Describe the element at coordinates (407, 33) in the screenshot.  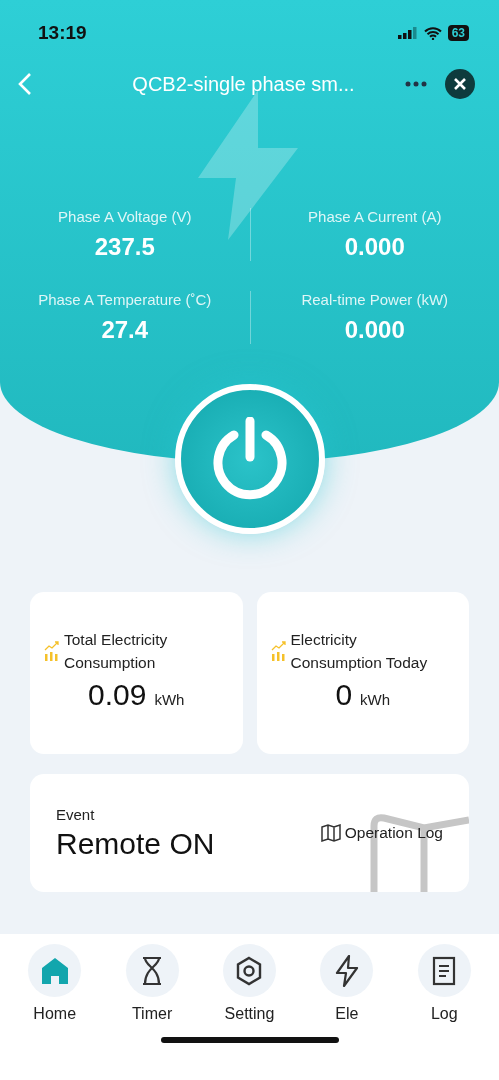
I see `signal-icon` at that location.